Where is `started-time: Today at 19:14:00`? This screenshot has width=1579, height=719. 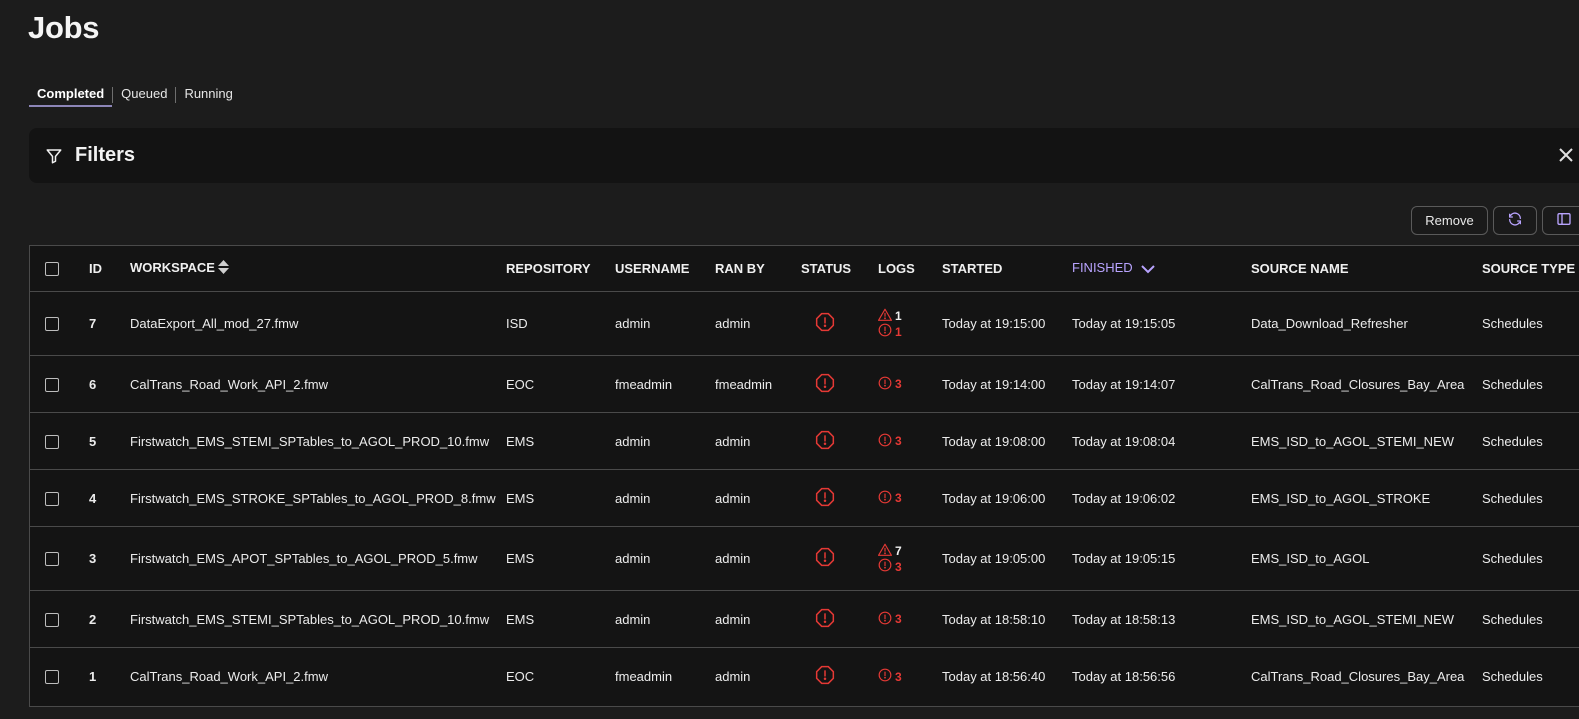
started-time: Today at 19:14:00 is located at coordinates (1007, 384).